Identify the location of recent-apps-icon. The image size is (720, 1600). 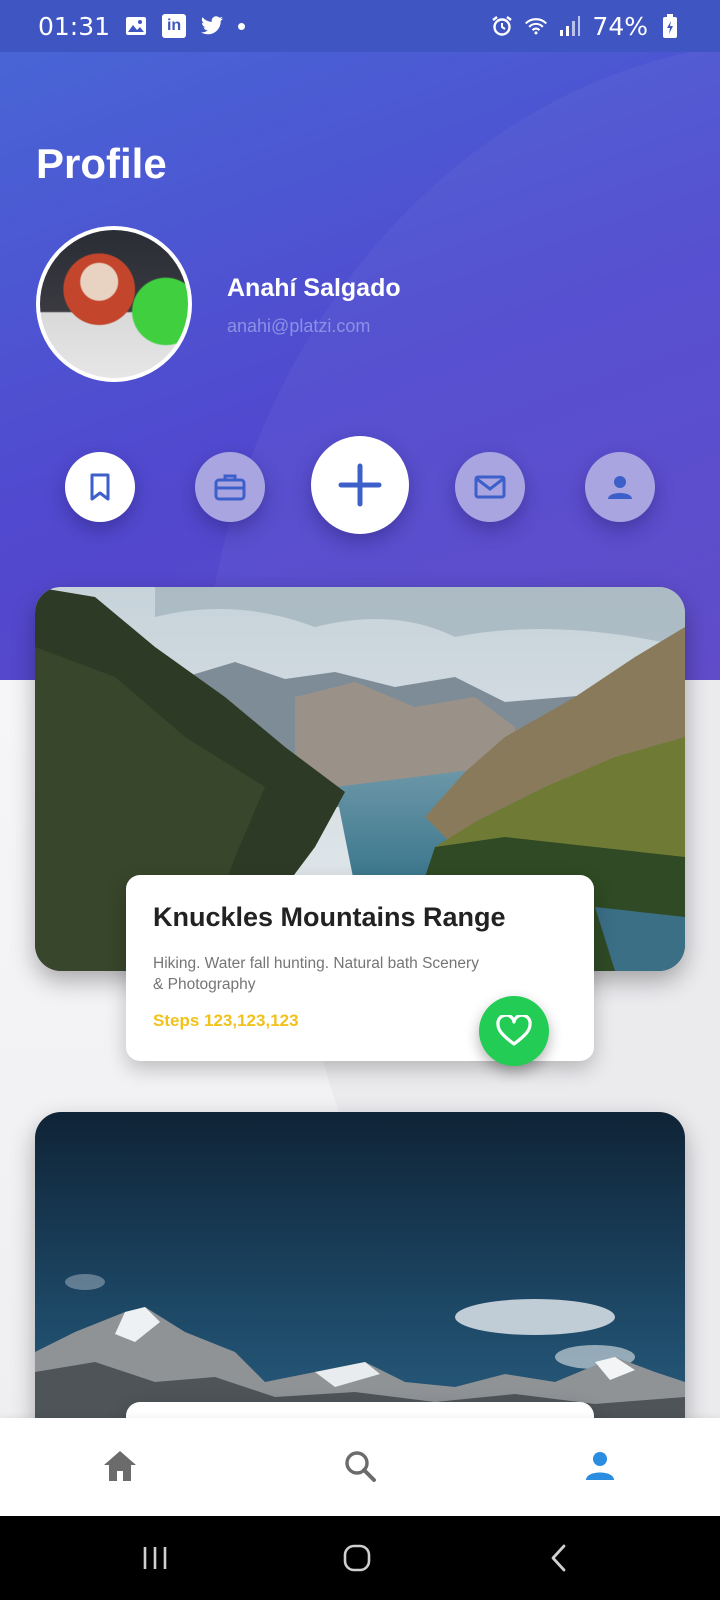
(155, 1558).